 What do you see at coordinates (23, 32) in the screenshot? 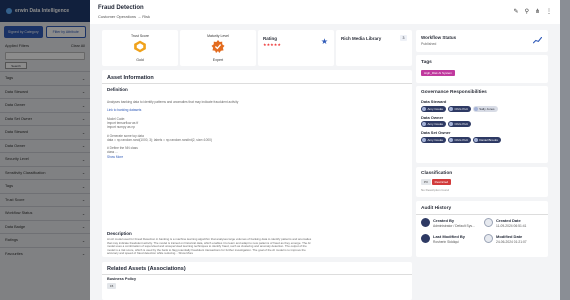
I see `tab-by-category: Signed by Category` at bounding box center [23, 32].